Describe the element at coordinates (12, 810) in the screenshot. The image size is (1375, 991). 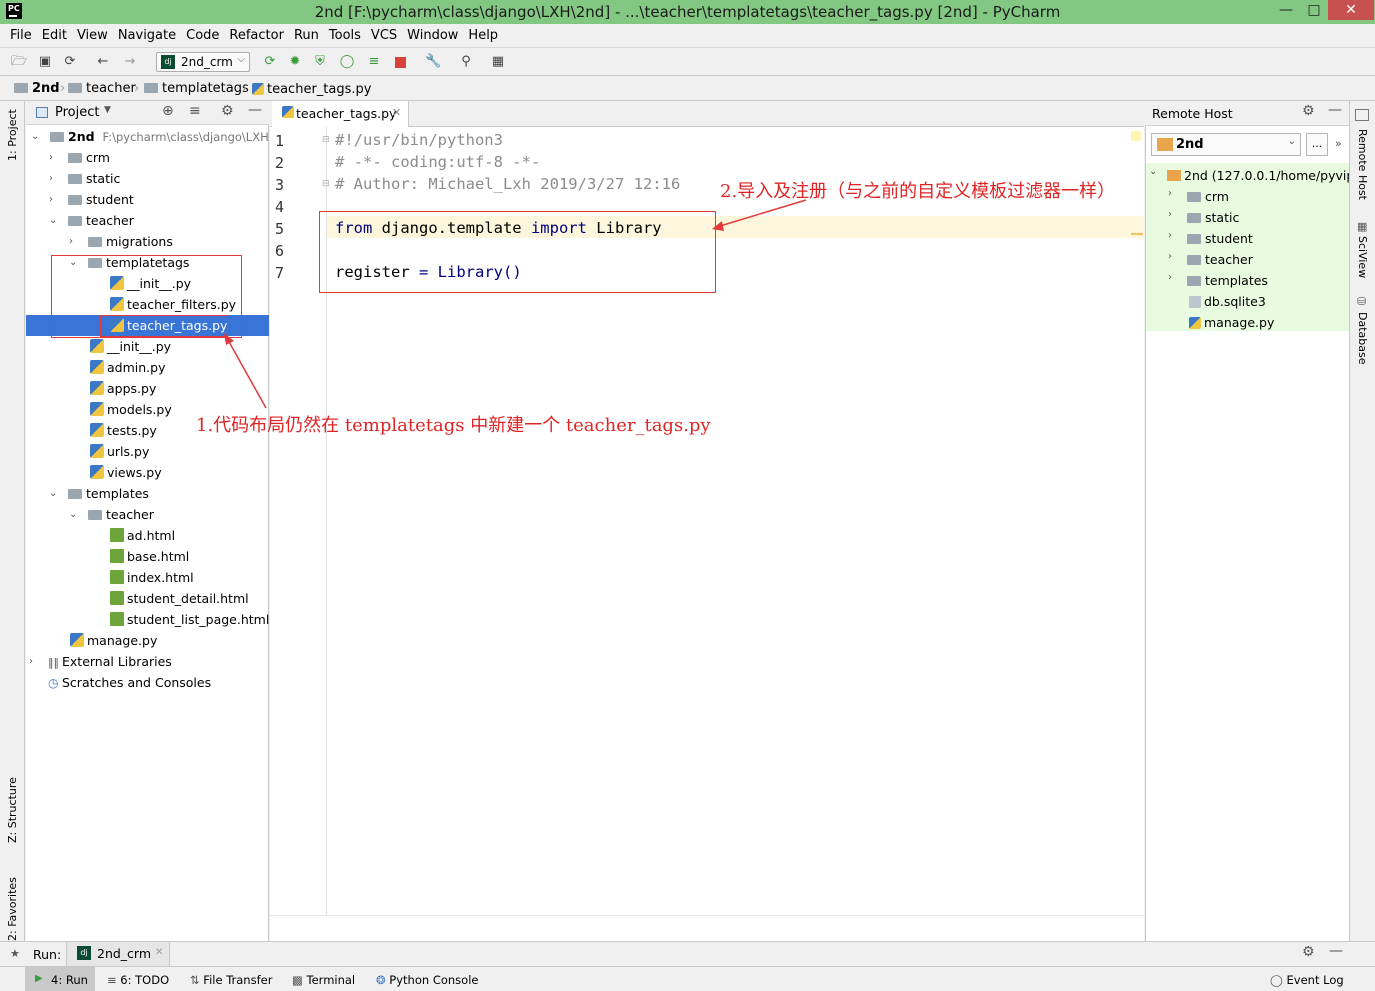
I see `structure-tool-tab: Z: Structure` at that location.